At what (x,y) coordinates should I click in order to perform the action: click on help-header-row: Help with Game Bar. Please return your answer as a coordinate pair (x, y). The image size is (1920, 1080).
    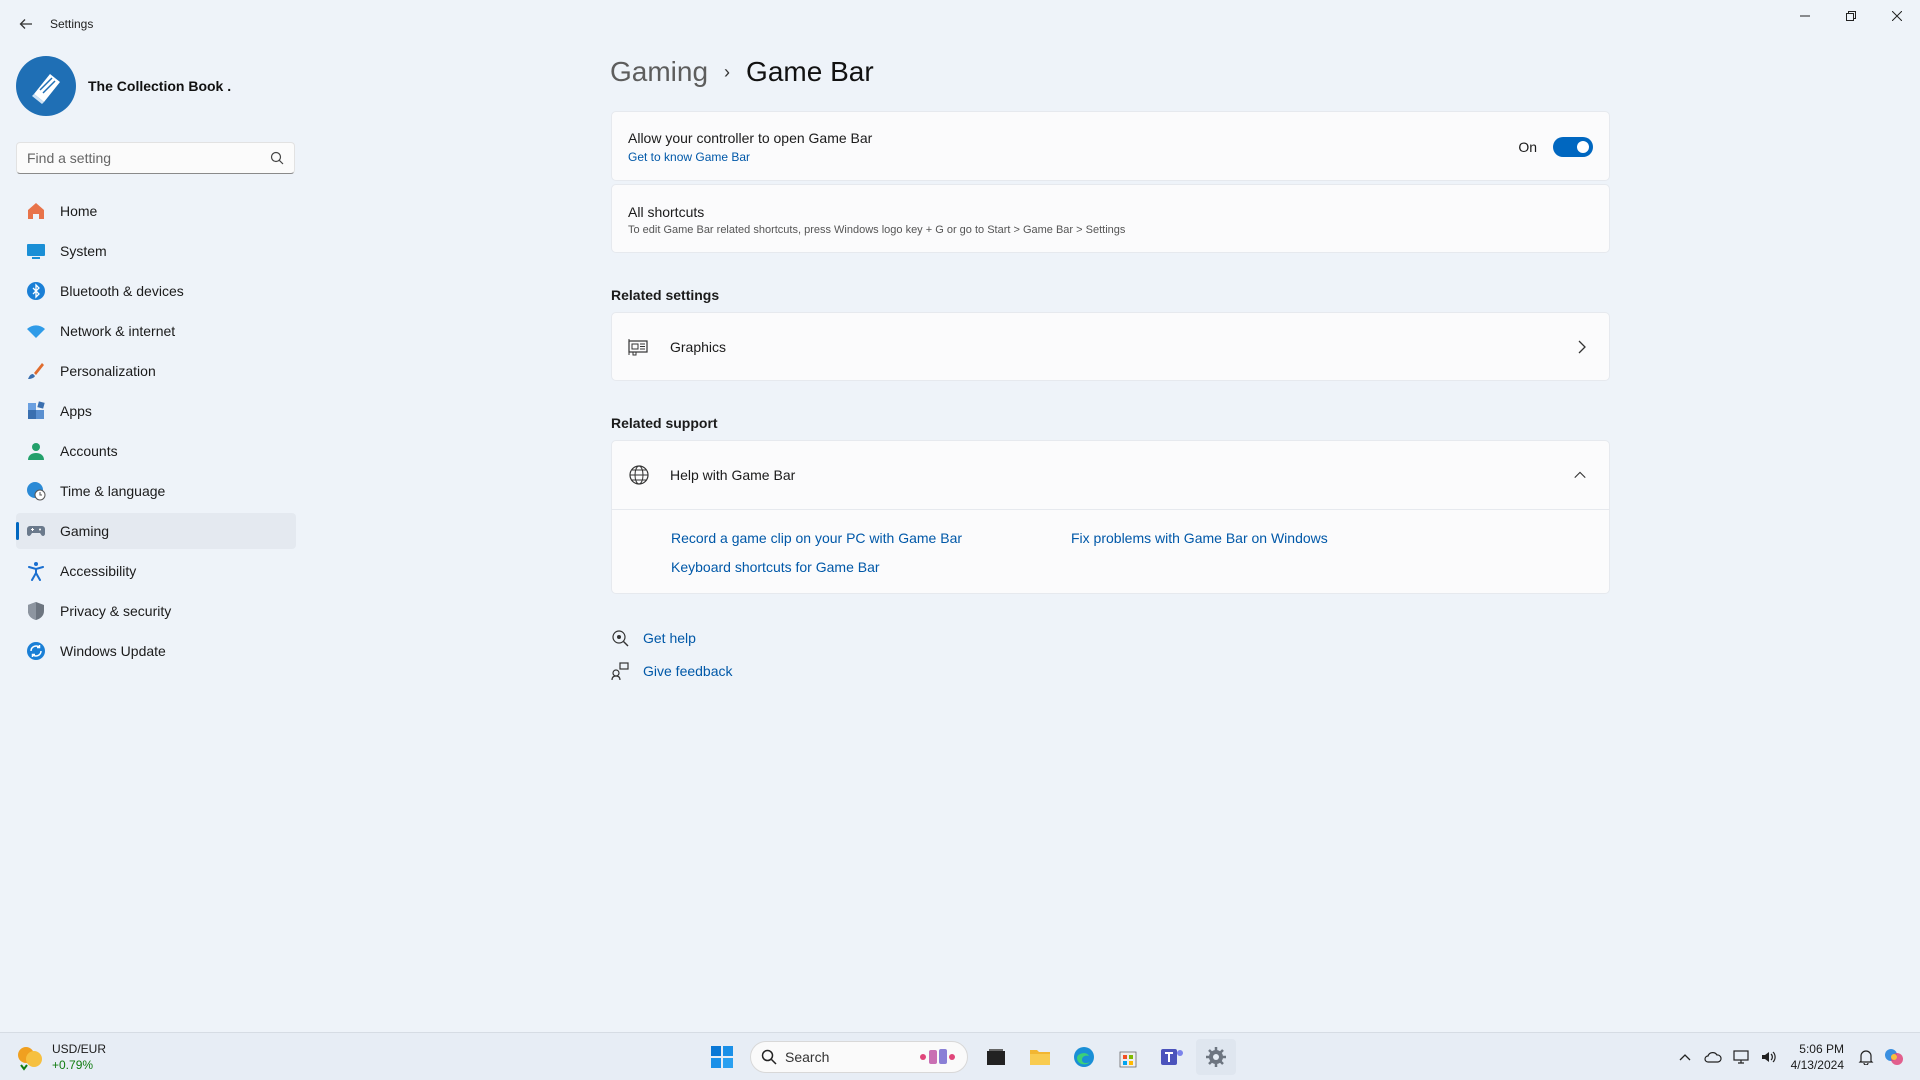
    Looking at the image, I should click on (1110, 475).